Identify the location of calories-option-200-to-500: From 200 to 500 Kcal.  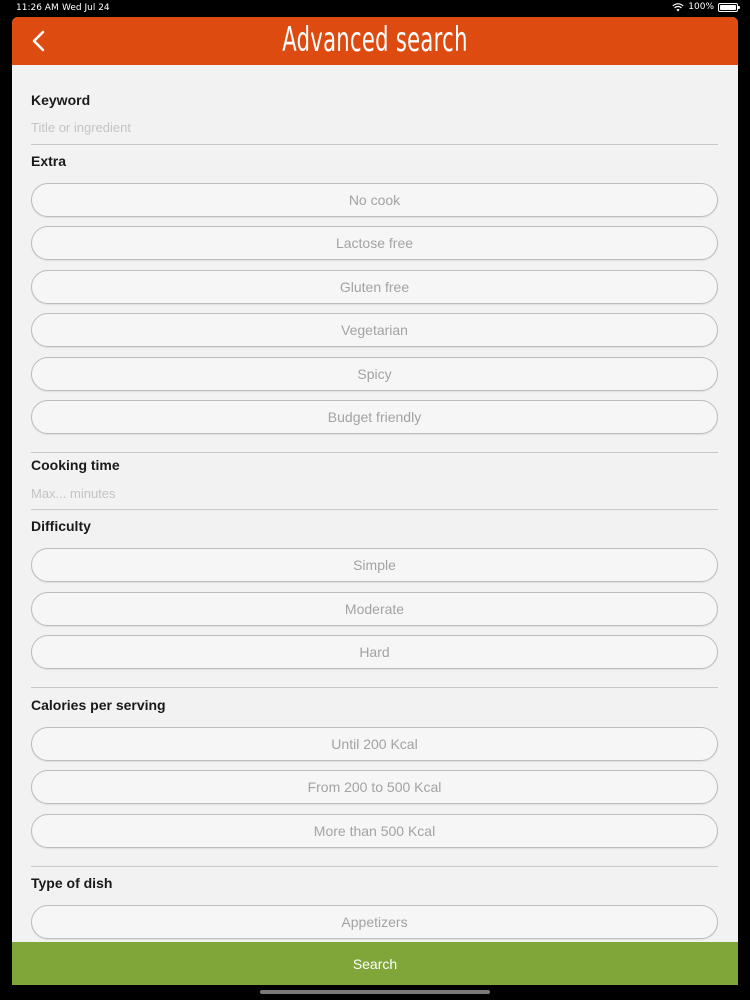
(374, 787).